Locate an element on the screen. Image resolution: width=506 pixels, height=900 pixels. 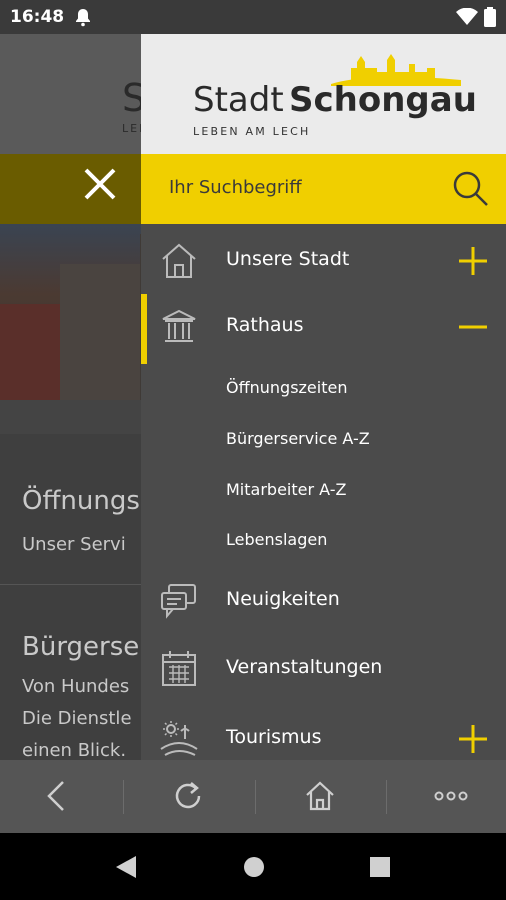
menu-item-label: Tourismus is located at coordinates (274, 737).